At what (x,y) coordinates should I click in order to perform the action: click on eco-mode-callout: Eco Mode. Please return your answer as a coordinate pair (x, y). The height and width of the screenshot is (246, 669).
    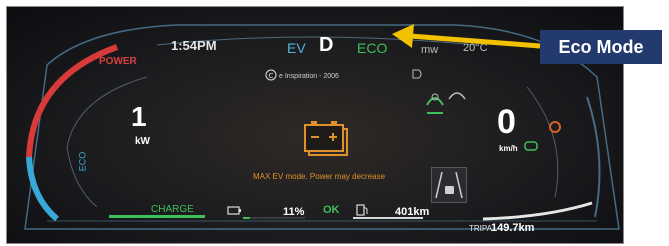
    Looking at the image, I should click on (601, 47).